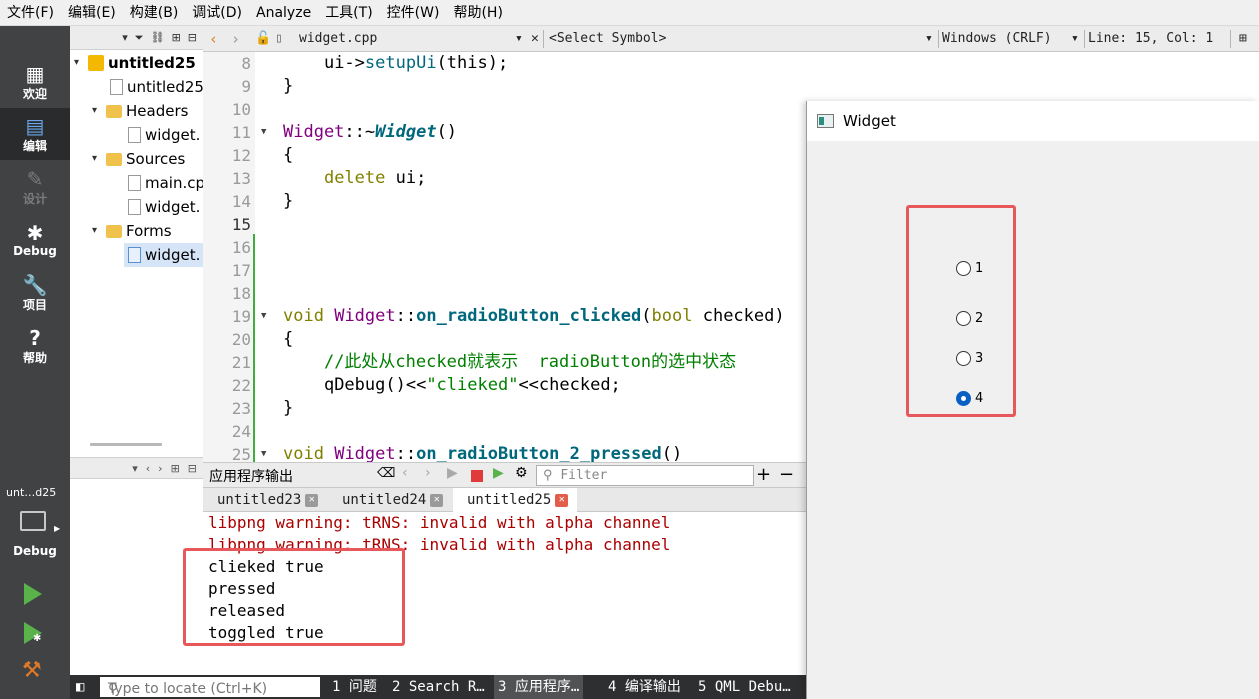  What do you see at coordinates (477, 13) in the screenshot?
I see `menu-help: 帮助(H)` at bounding box center [477, 13].